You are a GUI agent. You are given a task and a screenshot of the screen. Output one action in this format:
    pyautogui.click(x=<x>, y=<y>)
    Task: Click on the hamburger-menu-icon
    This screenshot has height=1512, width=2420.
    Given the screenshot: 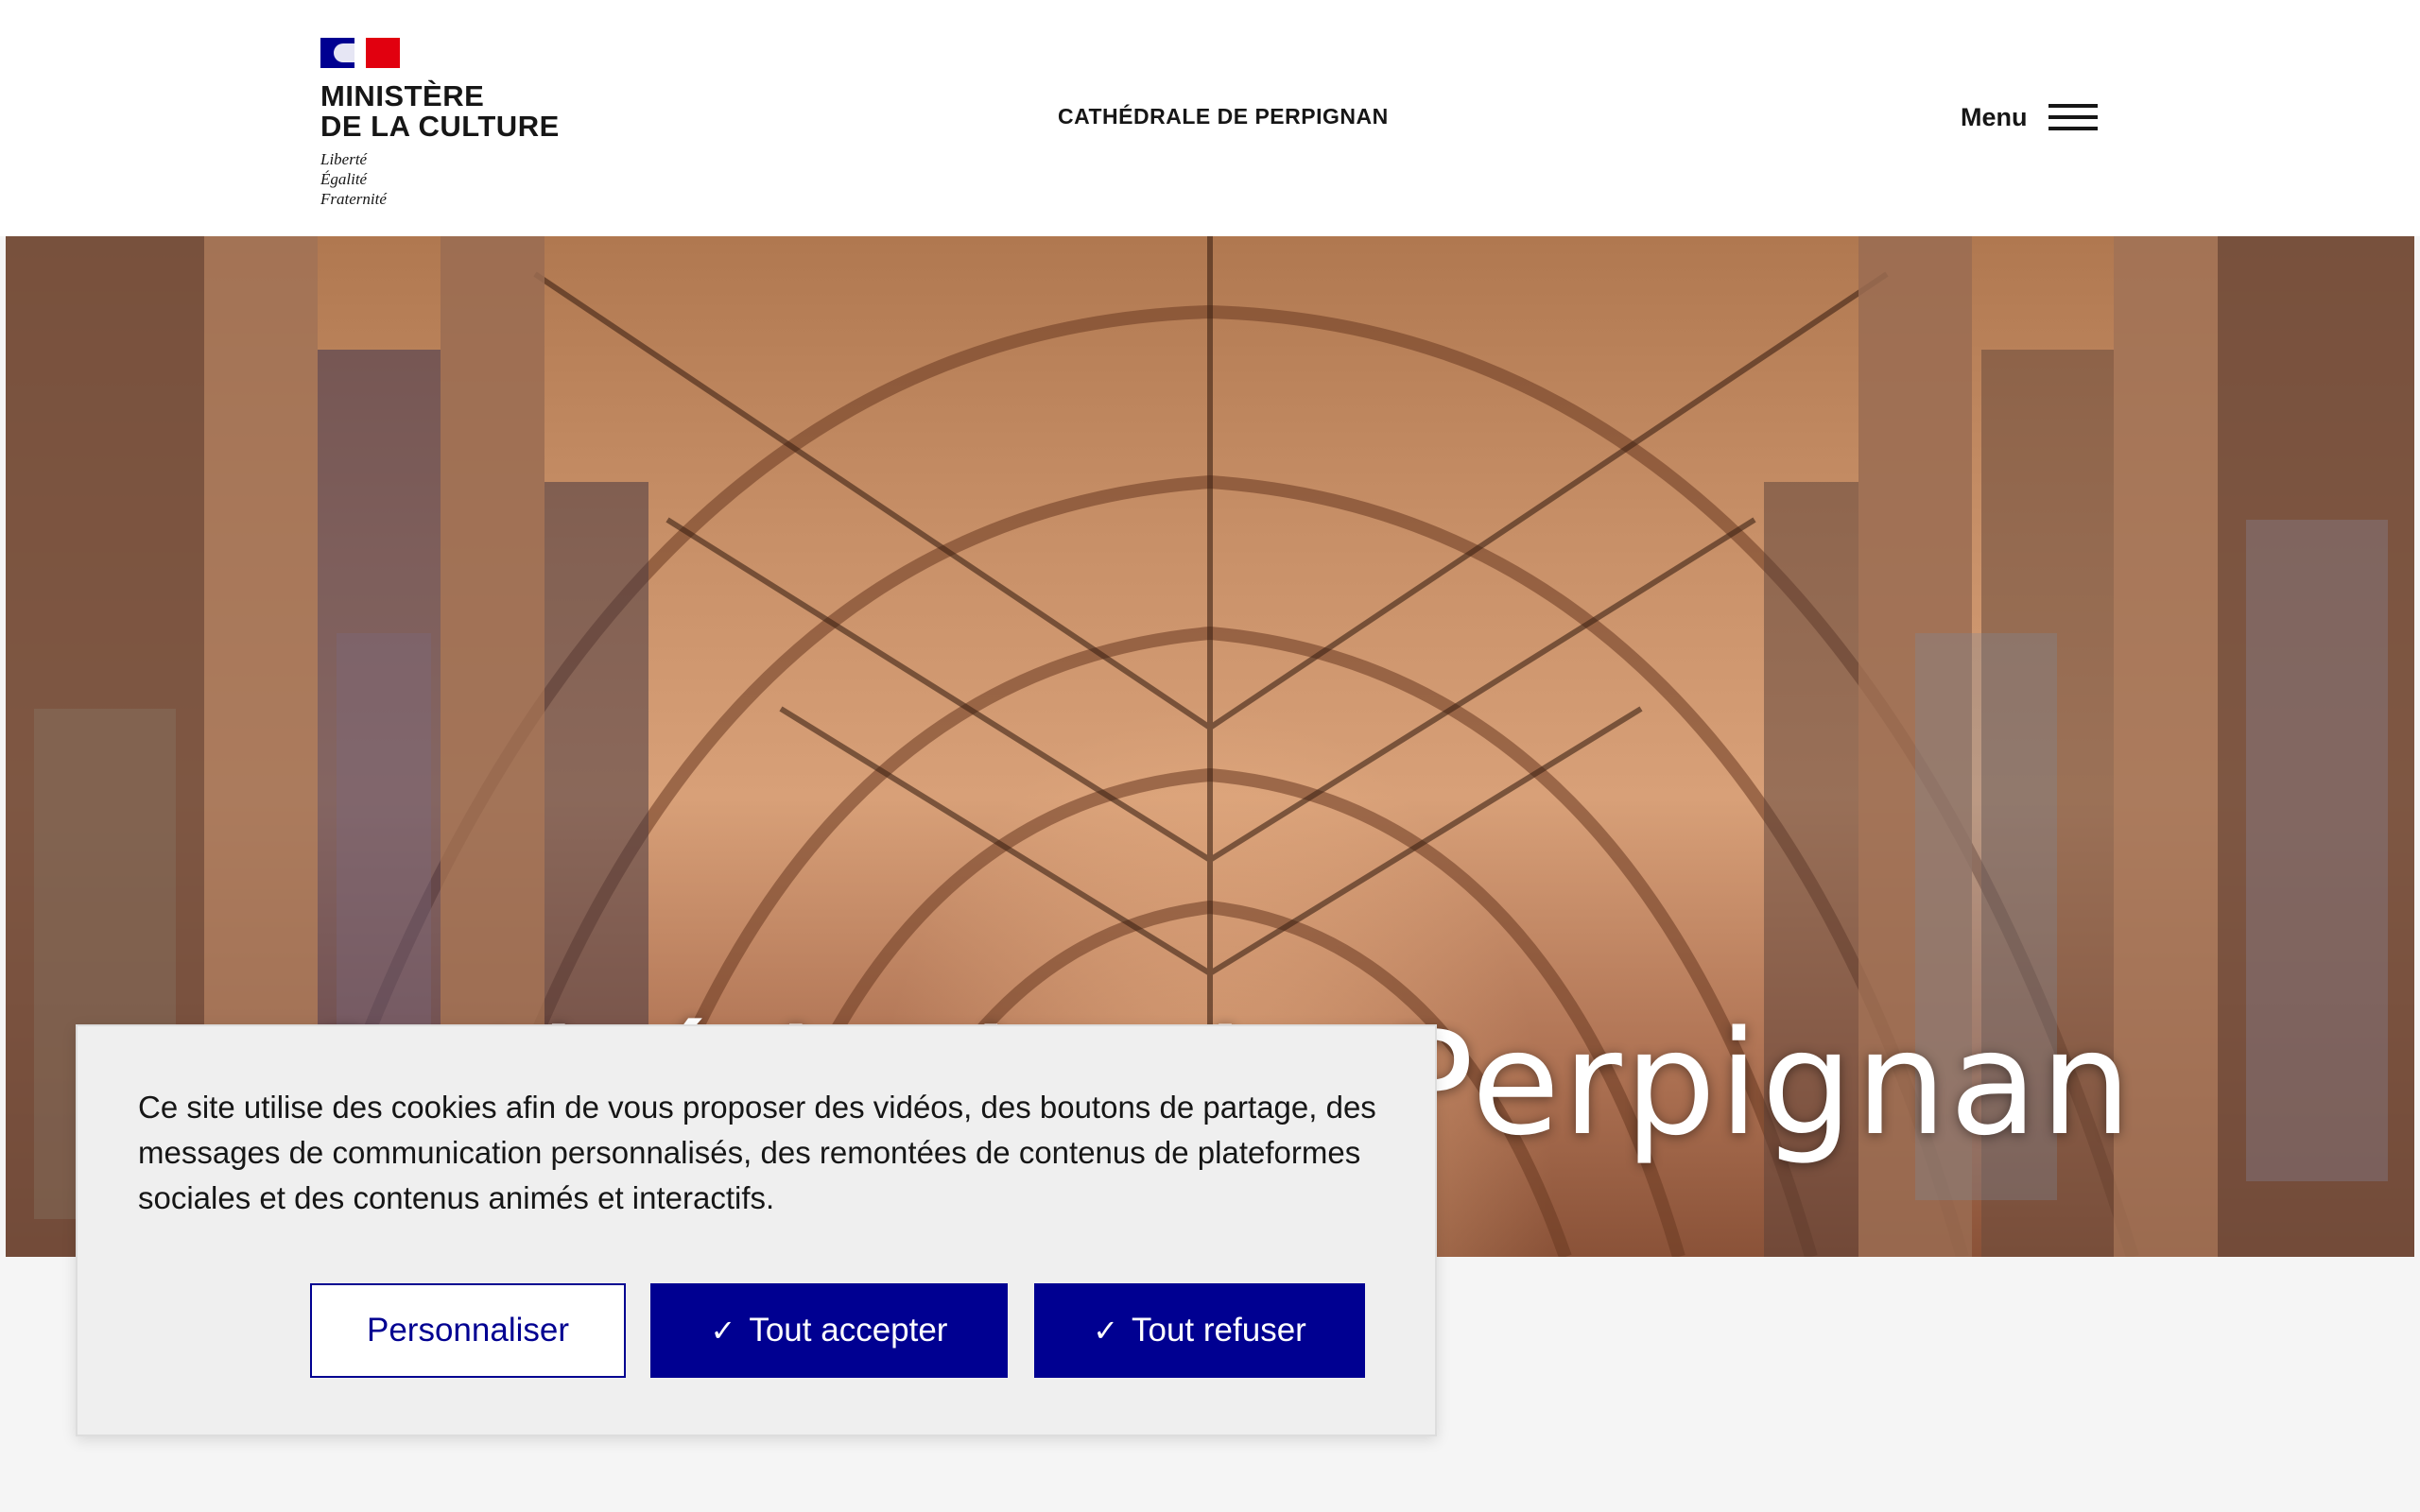 What is the action you would take?
    pyautogui.click(x=2073, y=117)
    